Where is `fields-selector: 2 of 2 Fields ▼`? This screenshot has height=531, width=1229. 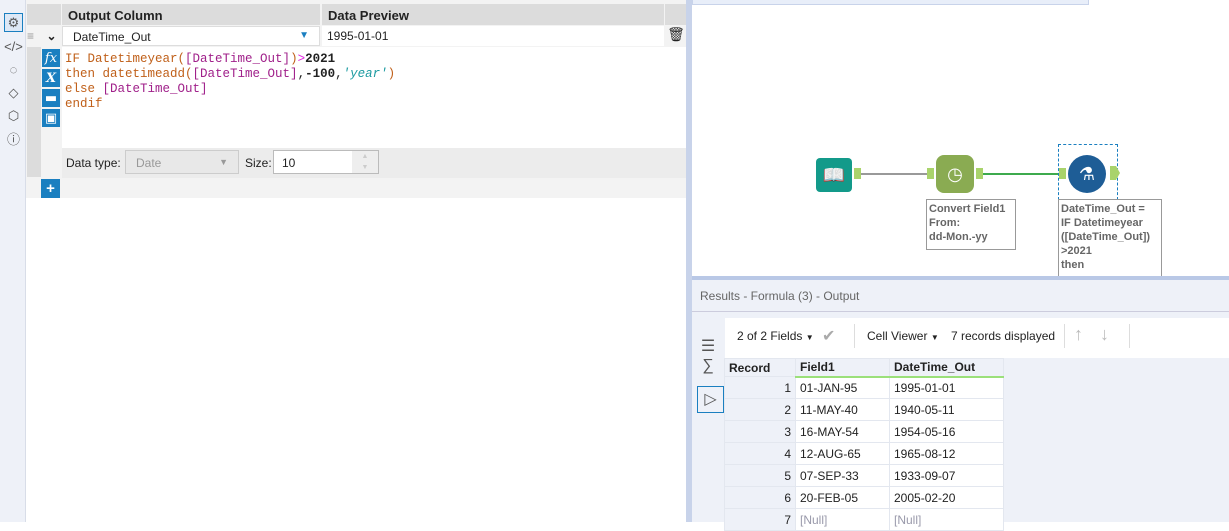 fields-selector: 2 of 2 Fields ▼ is located at coordinates (775, 336).